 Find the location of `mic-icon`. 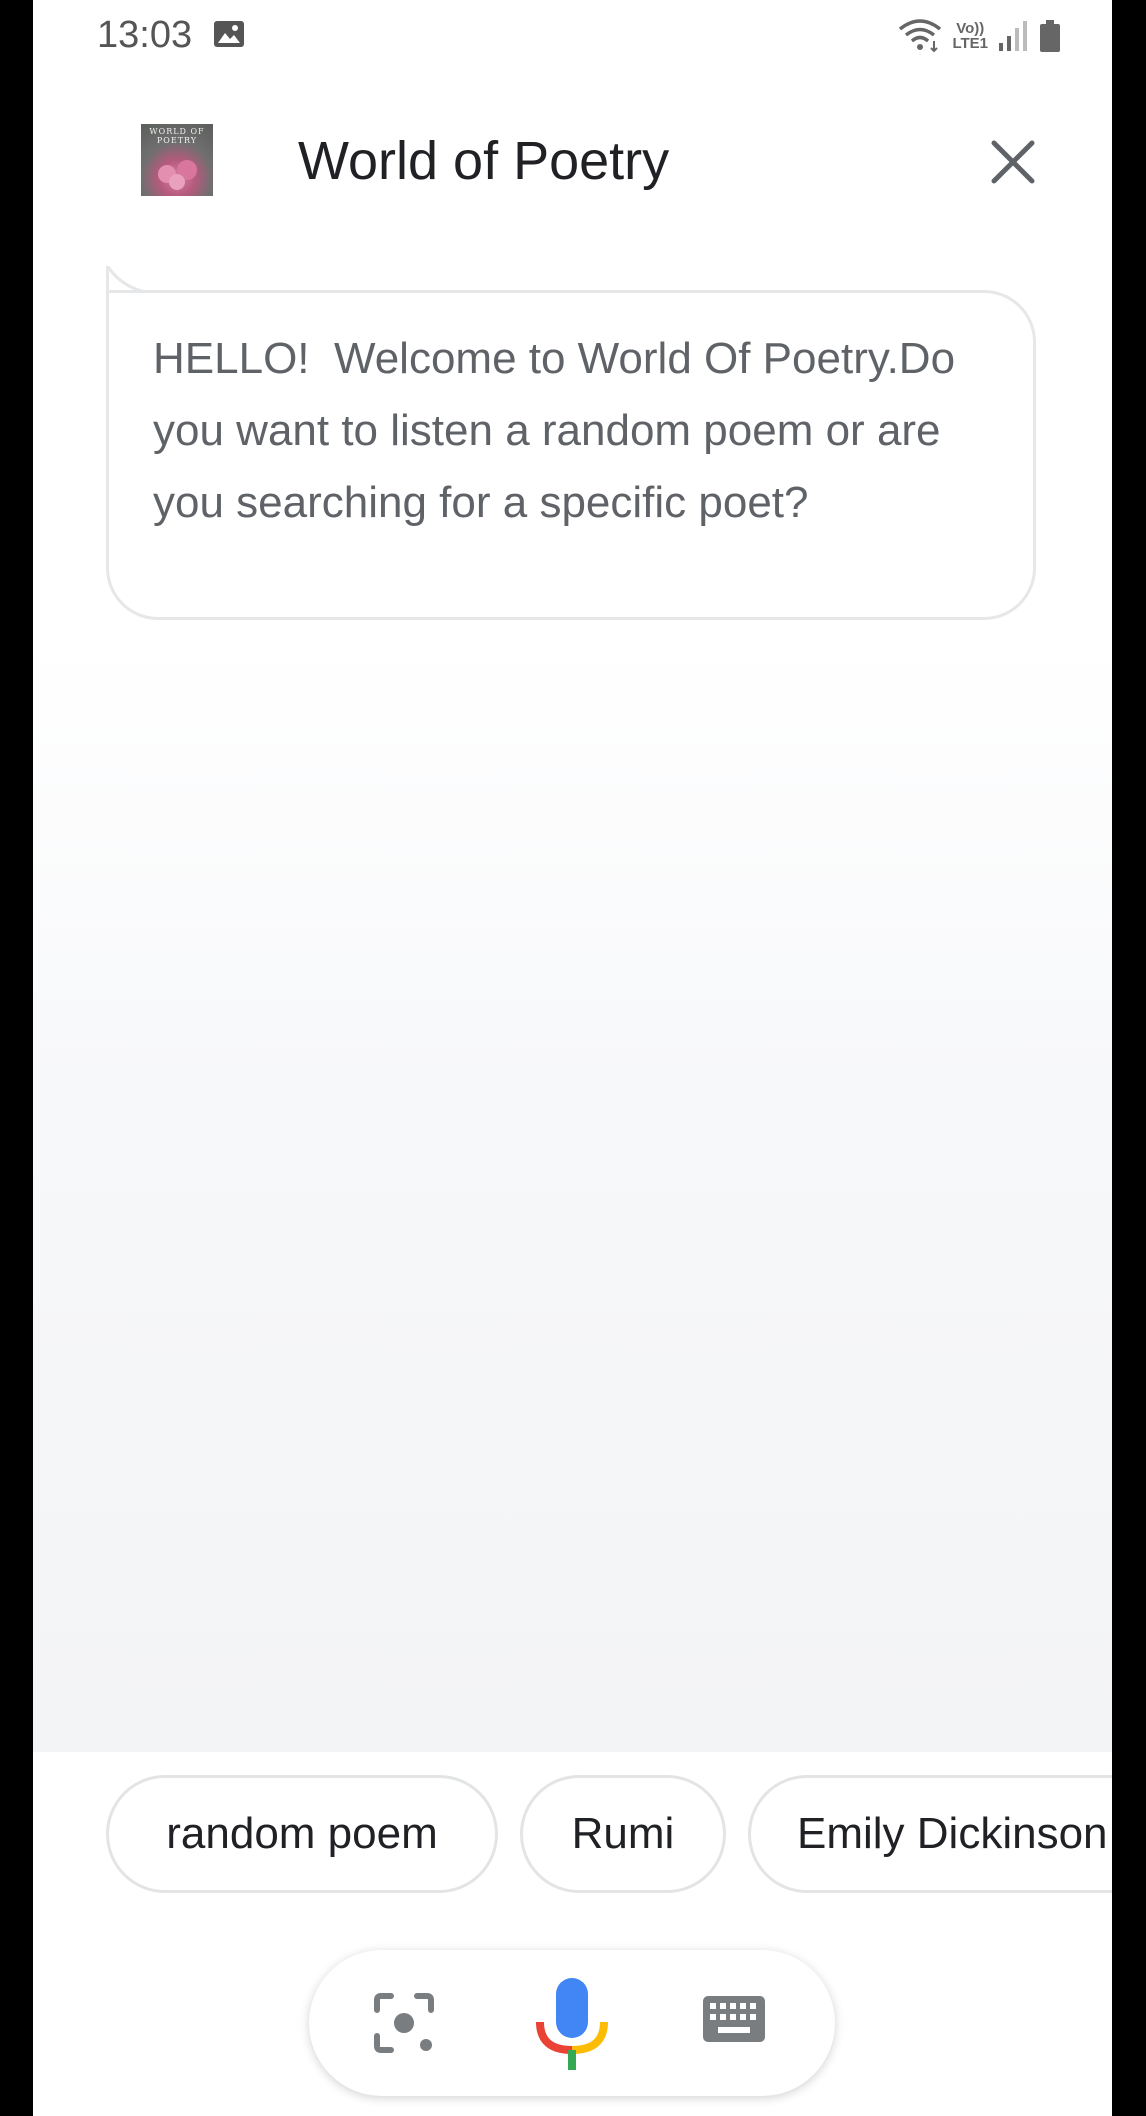

mic-icon is located at coordinates (572, 2024).